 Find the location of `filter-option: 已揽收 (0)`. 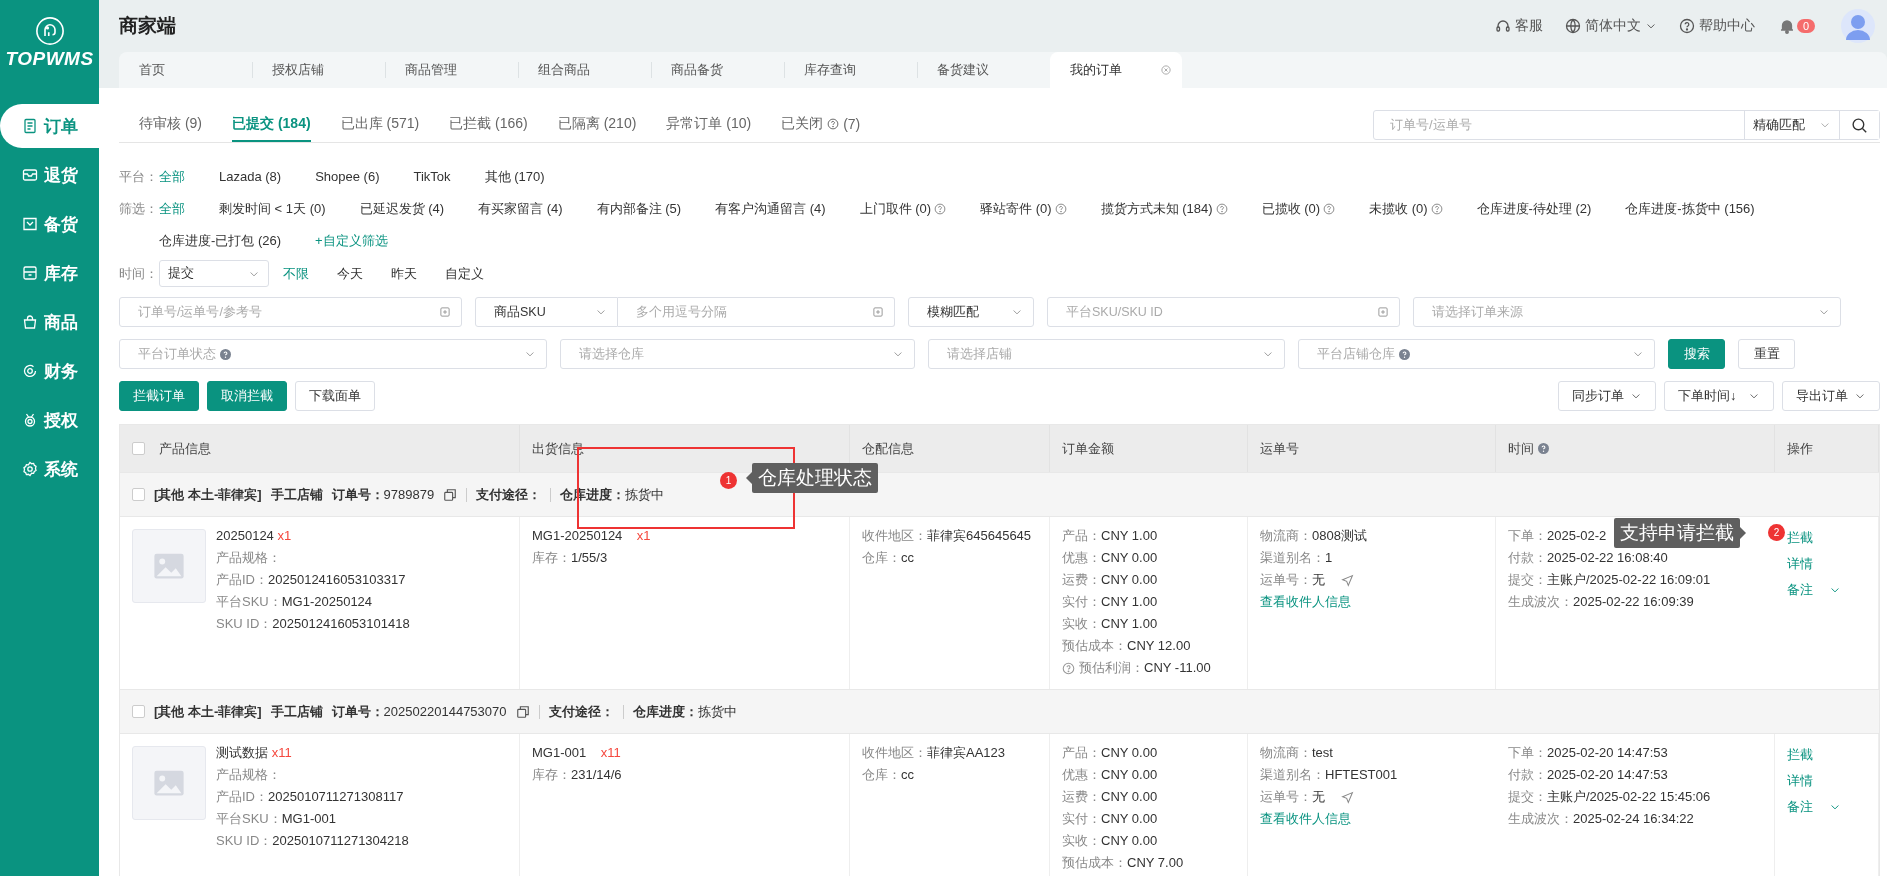

filter-option: 已揽收 (0) is located at coordinates (1290, 209).